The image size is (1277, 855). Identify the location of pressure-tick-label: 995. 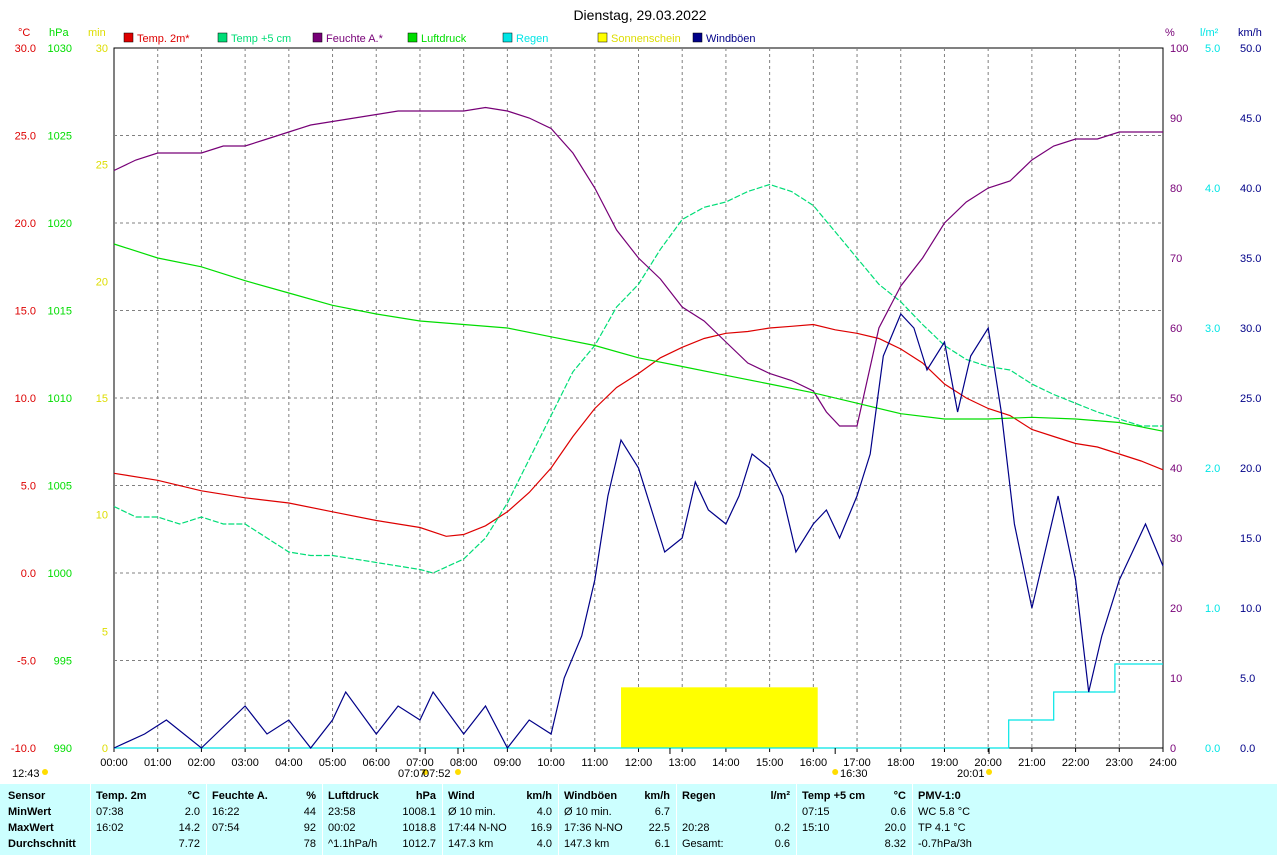
(63, 662).